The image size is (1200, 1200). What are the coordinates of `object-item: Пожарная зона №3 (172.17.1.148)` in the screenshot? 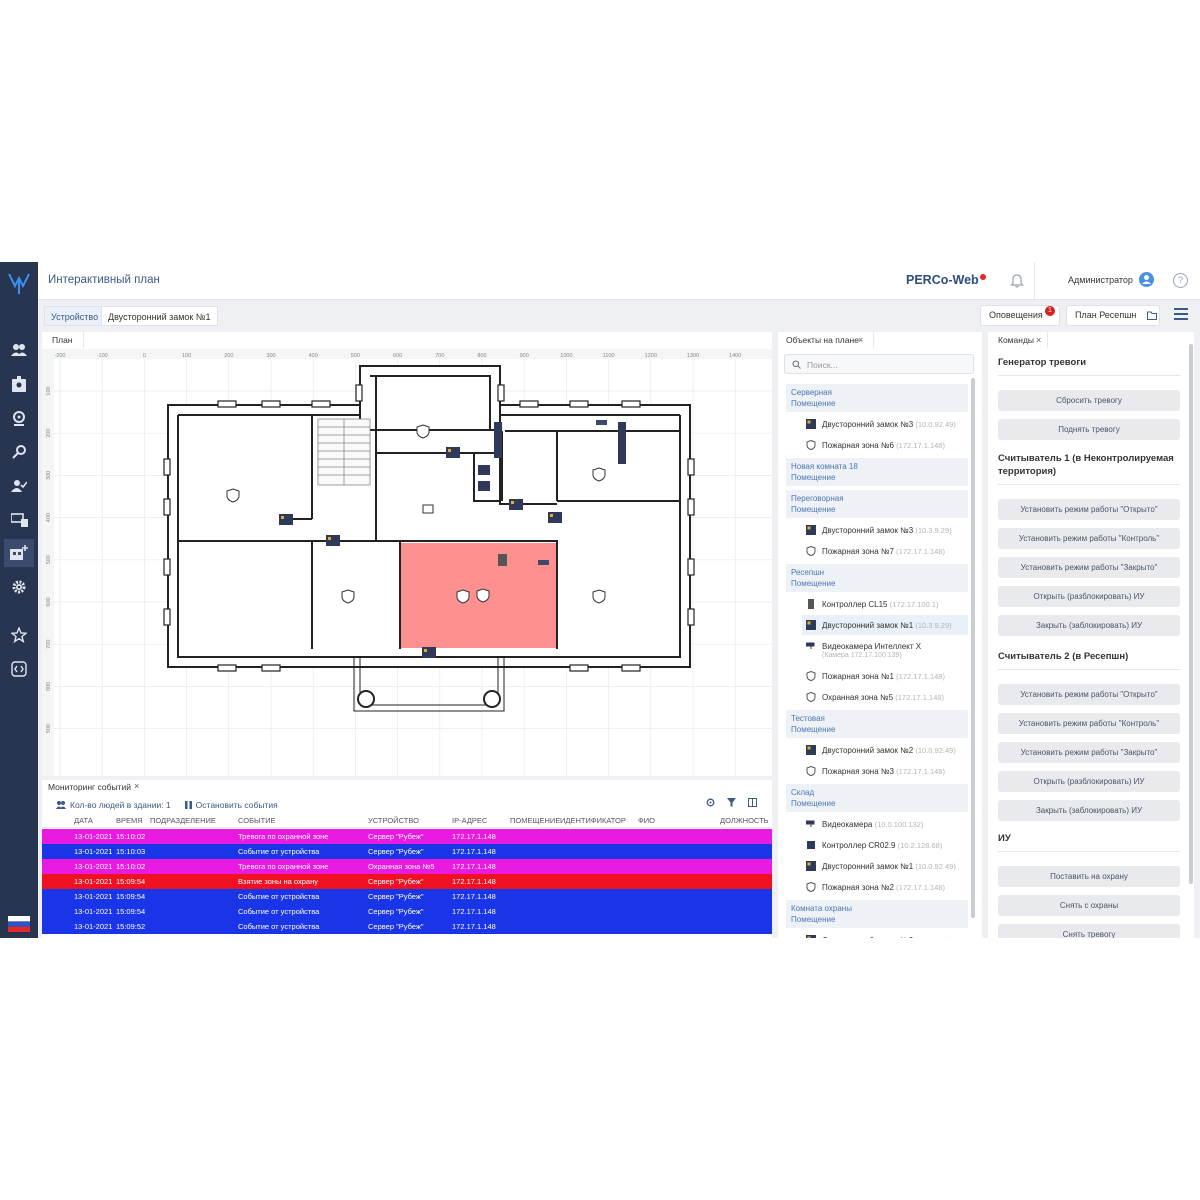 It's located at (885, 771).